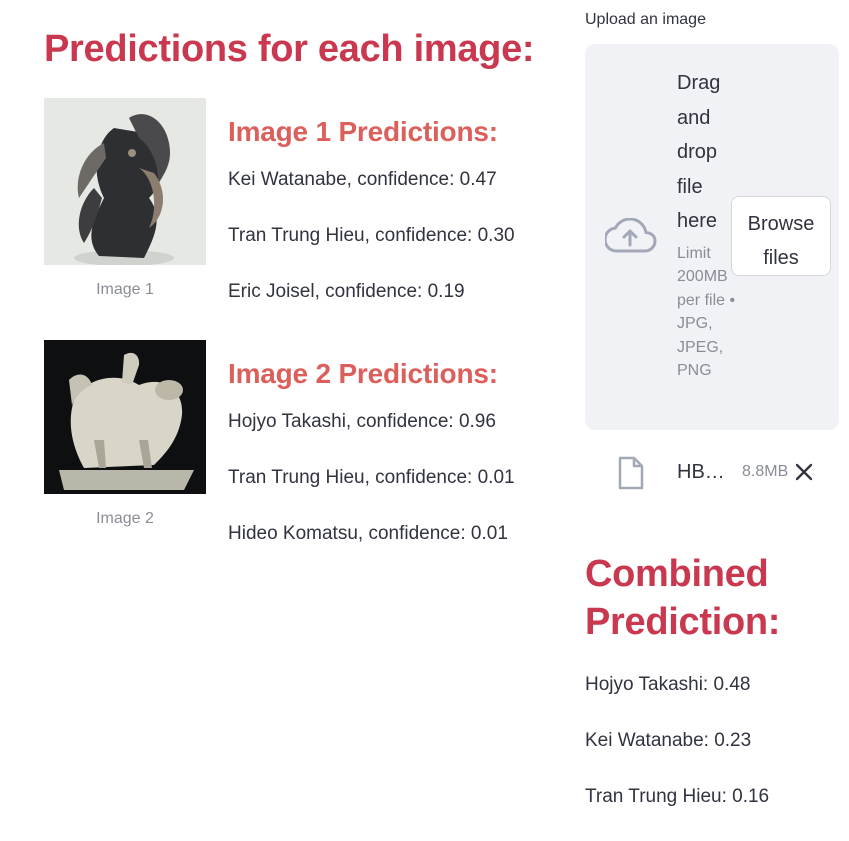  What do you see at coordinates (125, 289) in the screenshot?
I see `image-1-caption: Image 1` at bounding box center [125, 289].